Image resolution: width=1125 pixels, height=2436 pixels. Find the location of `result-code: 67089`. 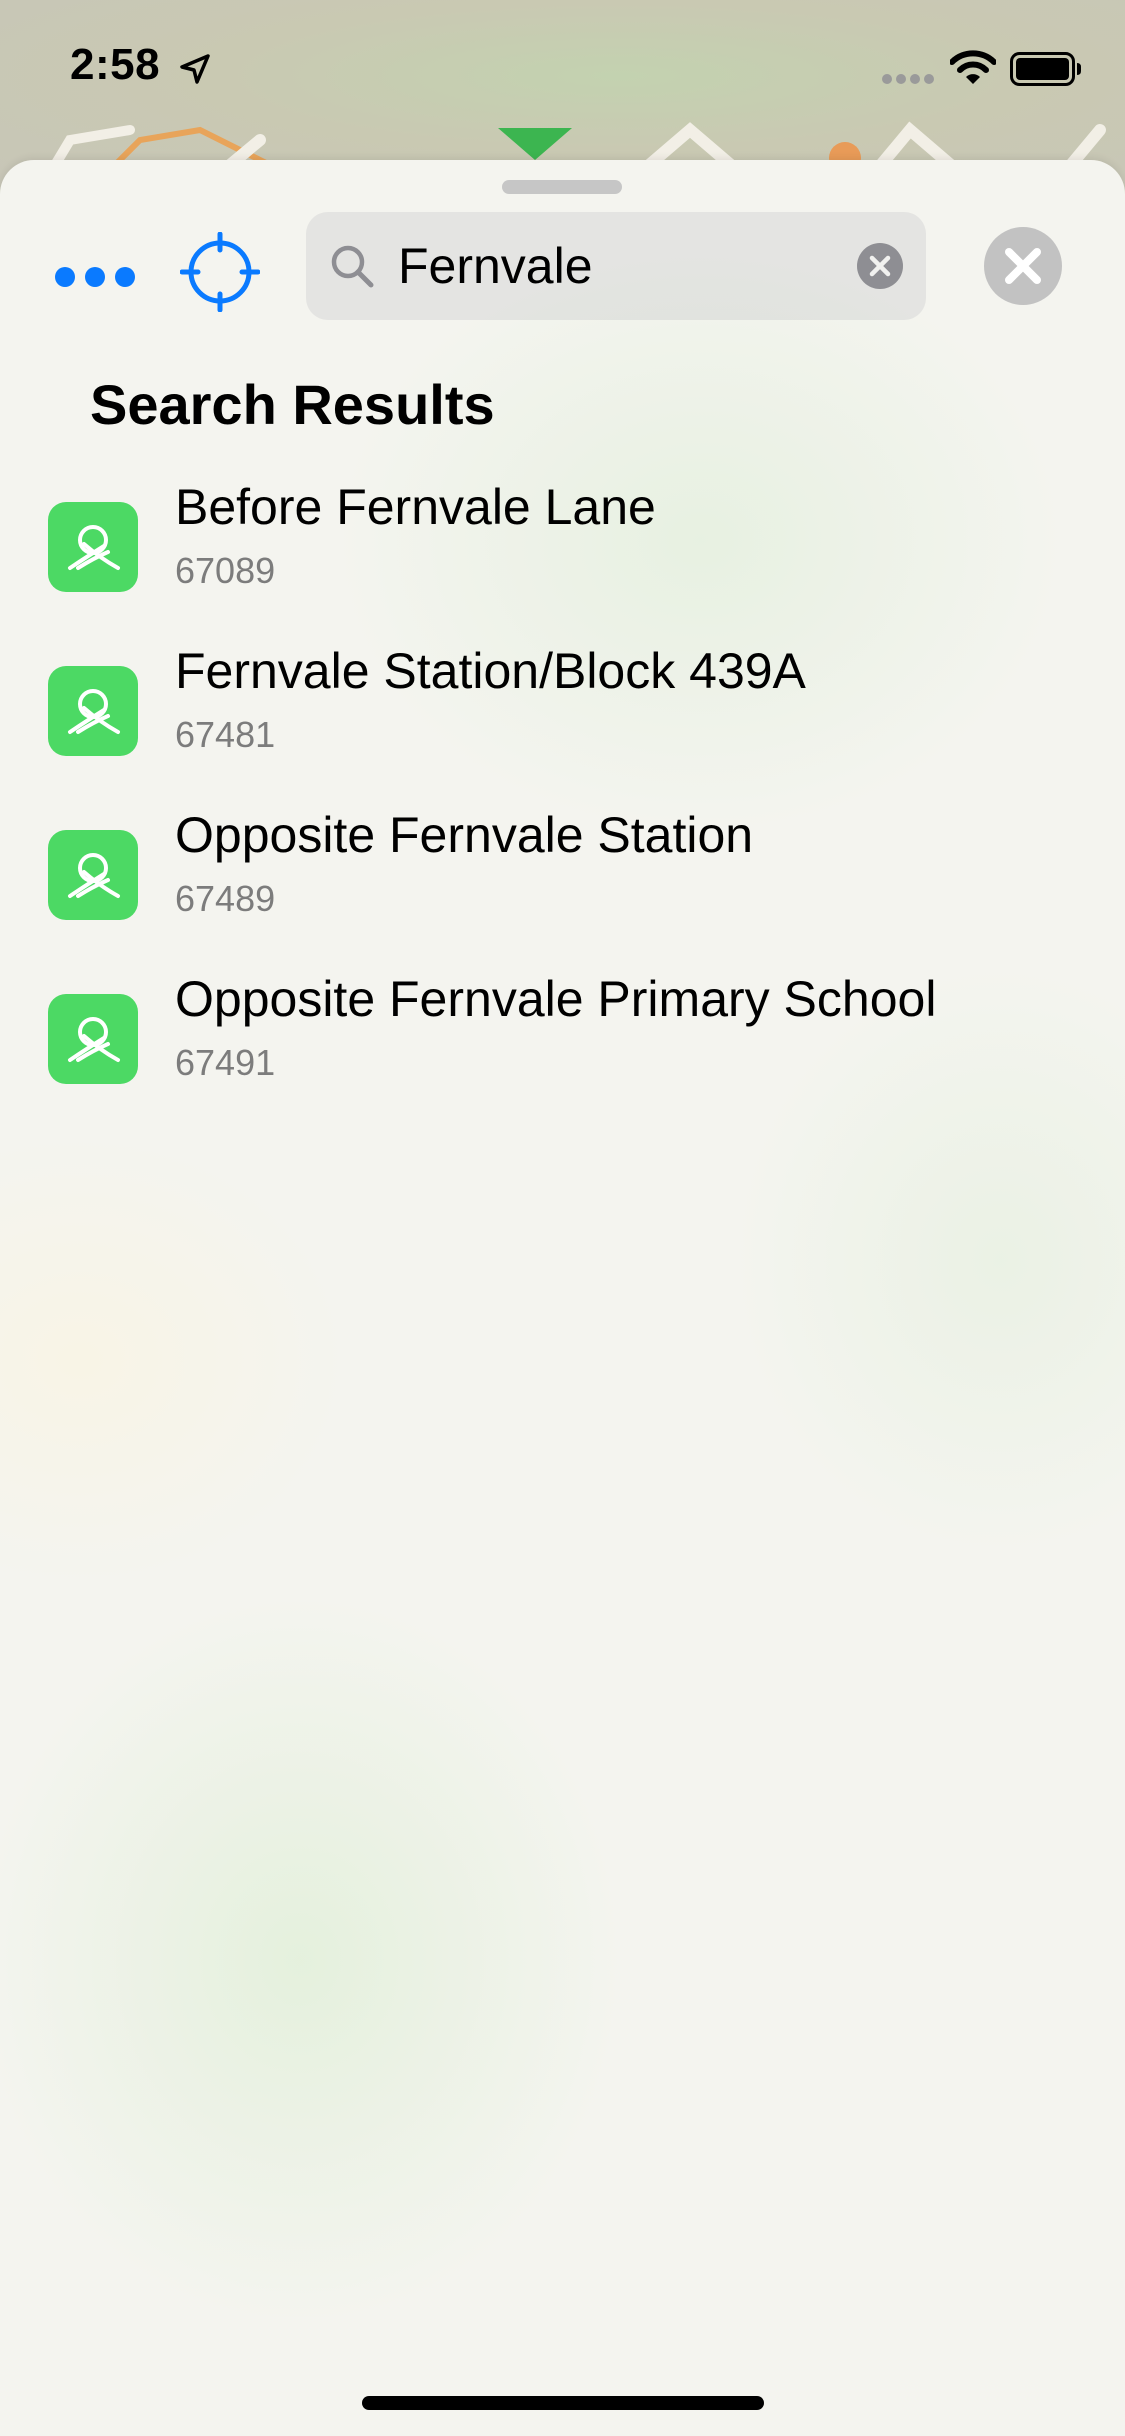

result-code: 67089 is located at coordinates (225, 570).